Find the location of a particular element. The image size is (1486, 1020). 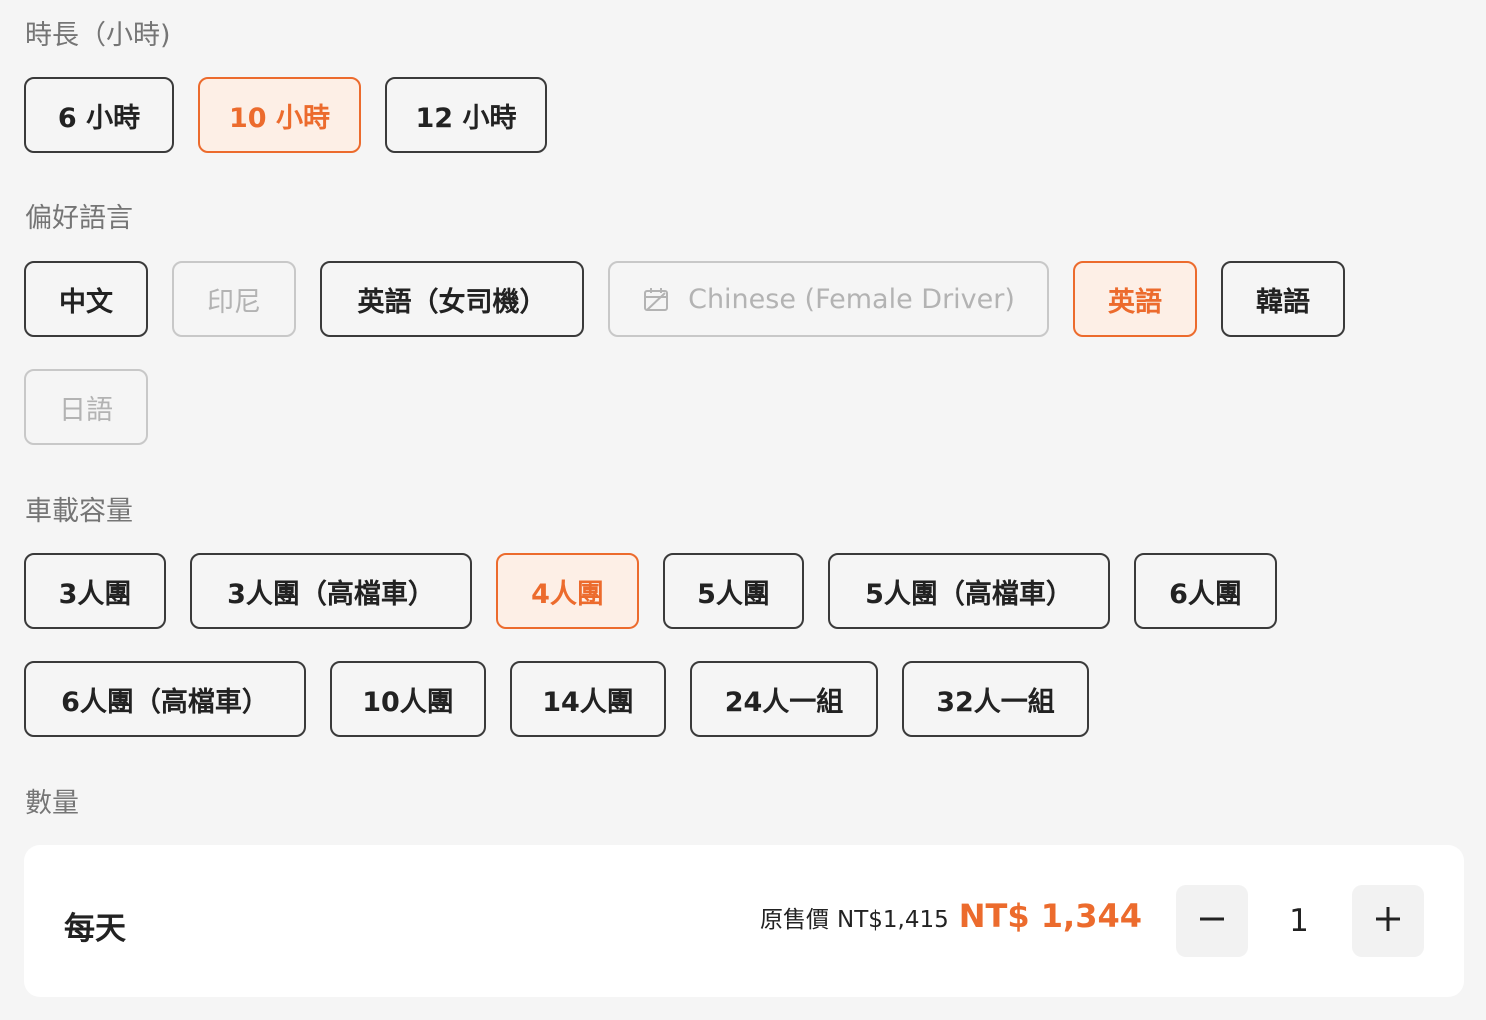

capacity-option-3: 3人團 is located at coordinates (95, 591).